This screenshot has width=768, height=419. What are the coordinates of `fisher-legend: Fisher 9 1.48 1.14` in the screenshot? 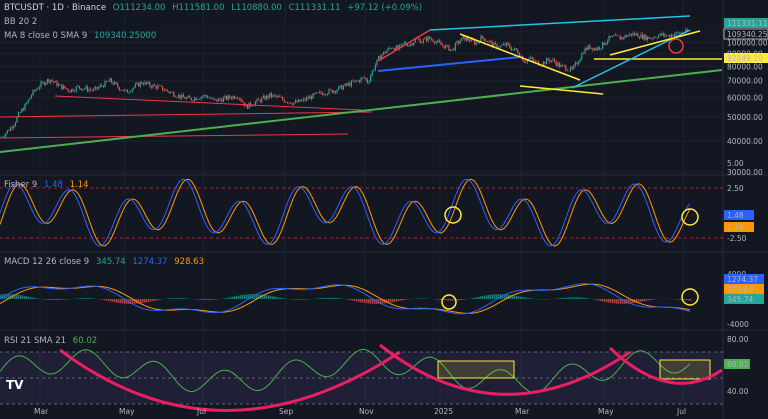 It's located at (48, 185).